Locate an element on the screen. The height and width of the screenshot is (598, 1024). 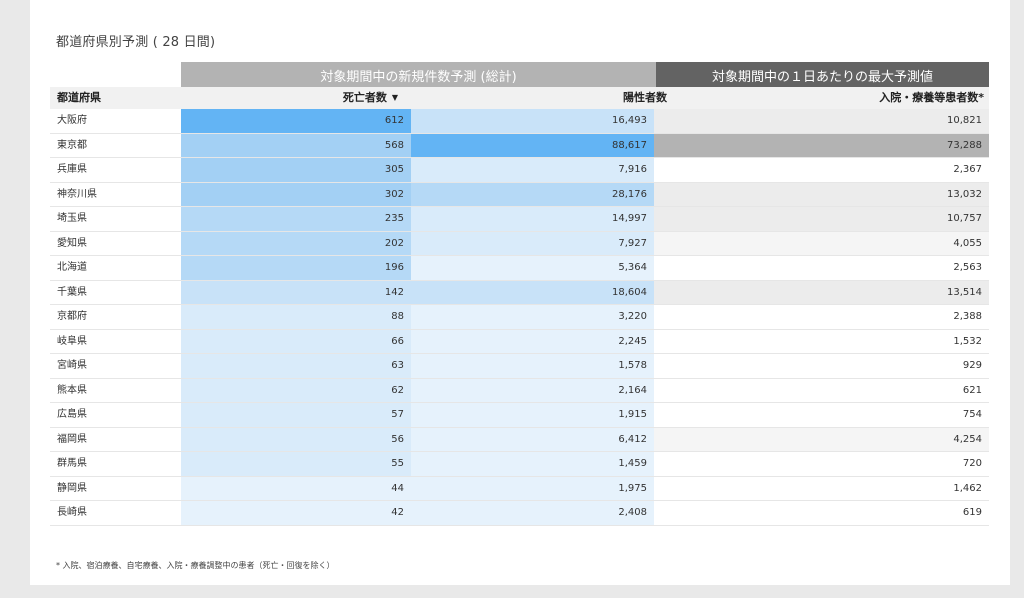
inpatients-cell: 754 is located at coordinates (821, 415).